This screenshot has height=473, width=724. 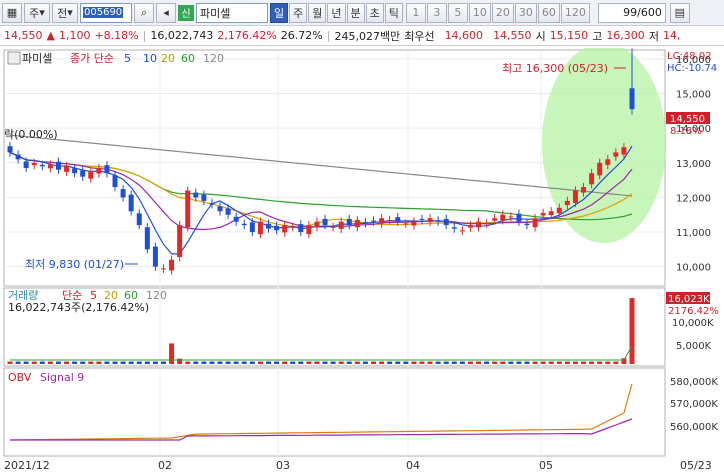 What do you see at coordinates (20, 377) in the screenshot?
I see `obv-title: OBV` at bounding box center [20, 377].